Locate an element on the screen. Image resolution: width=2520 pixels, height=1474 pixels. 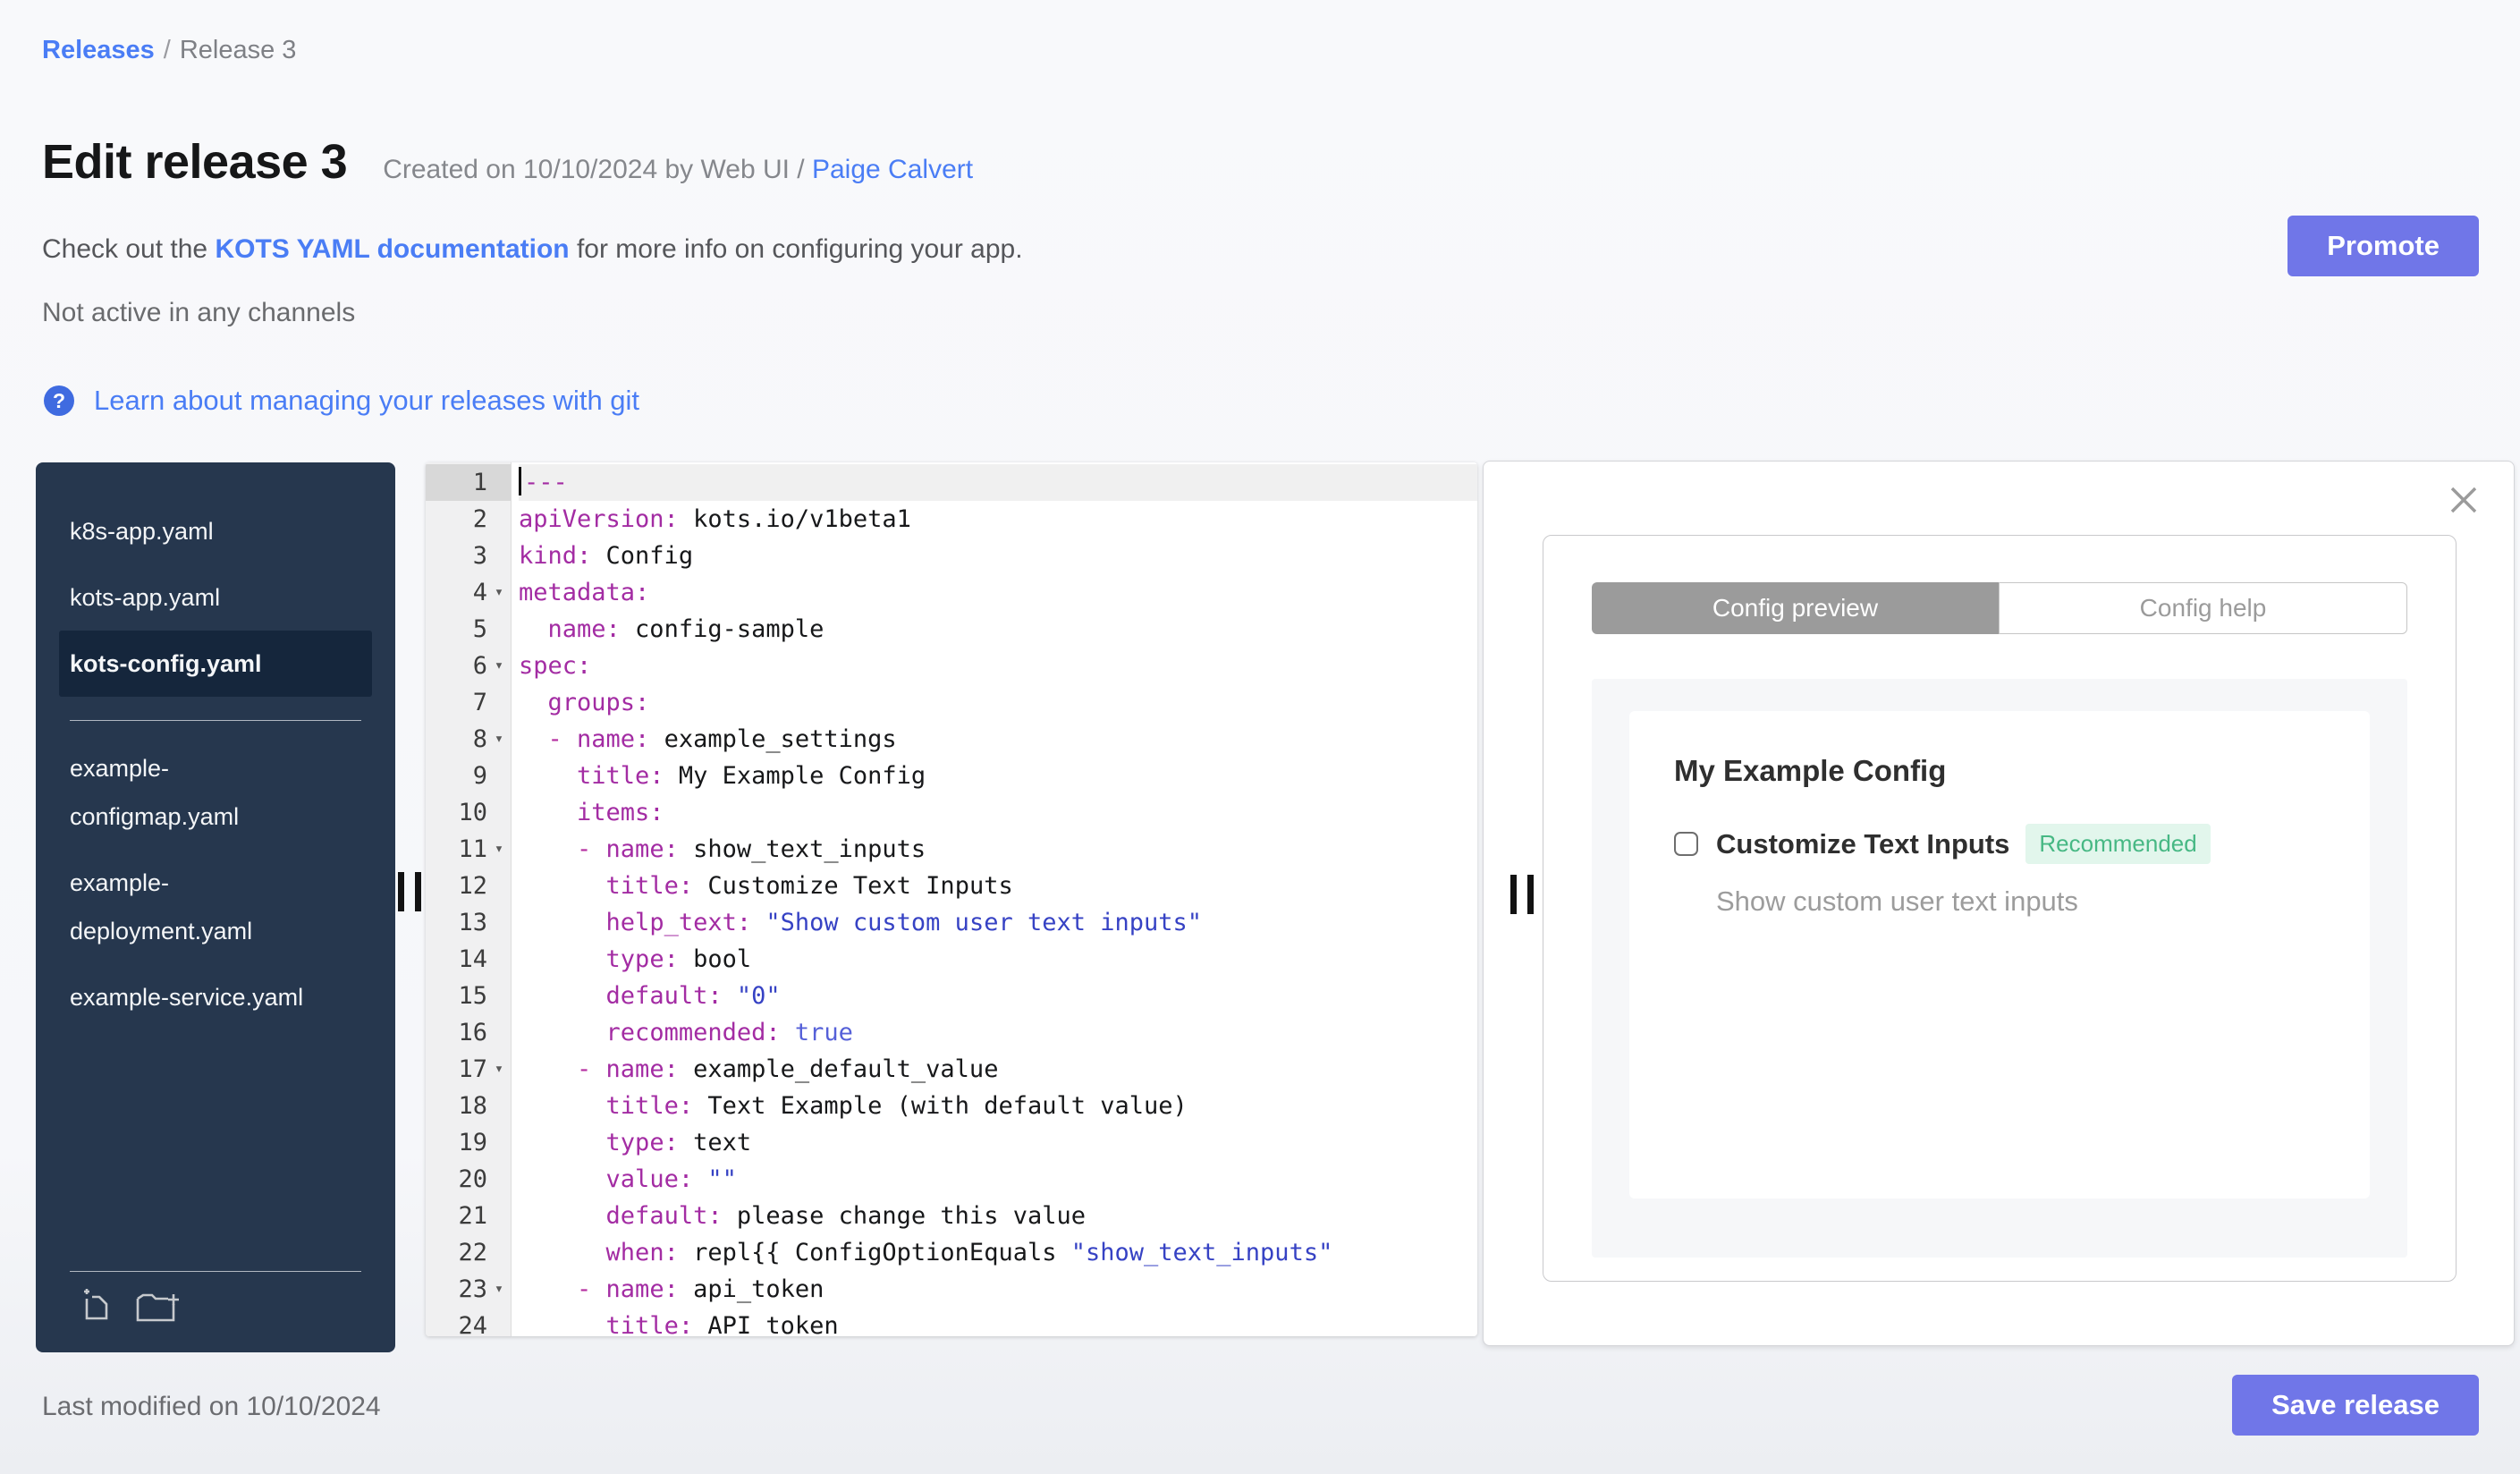
line-number: 5 is located at coordinates (479, 629).